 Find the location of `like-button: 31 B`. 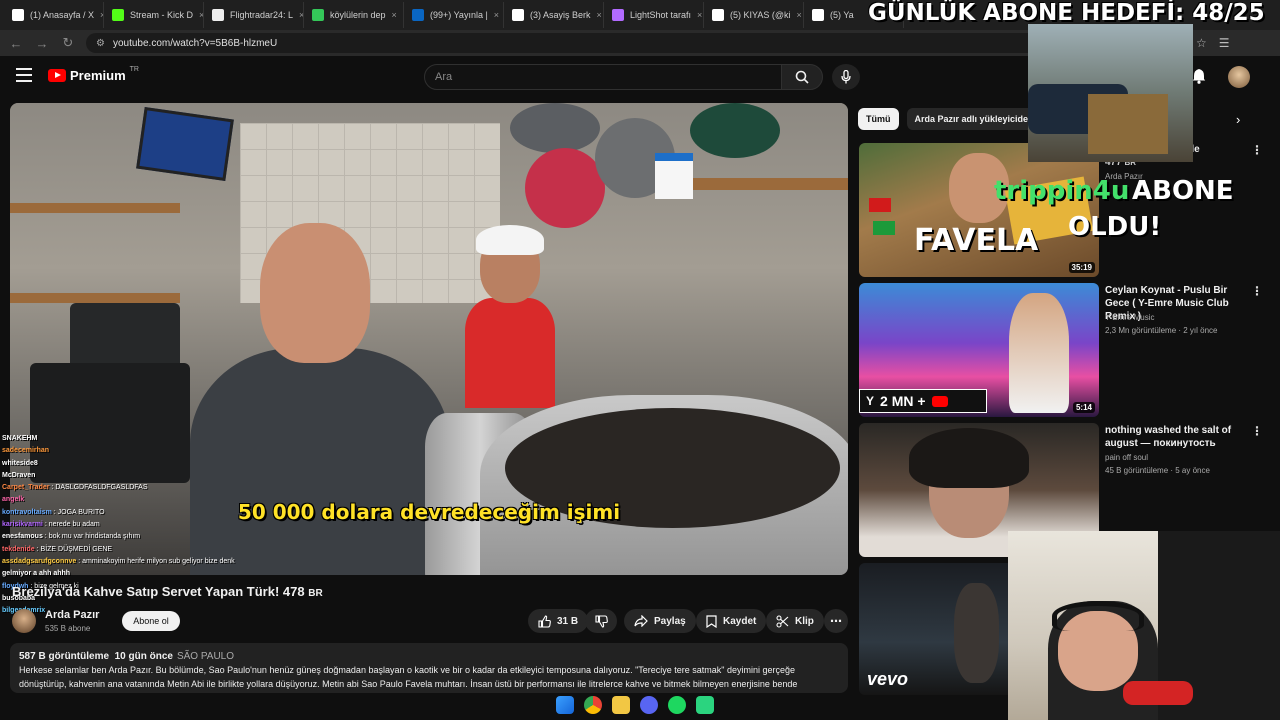

like-button: 31 B is located at coordinates (558, 621).